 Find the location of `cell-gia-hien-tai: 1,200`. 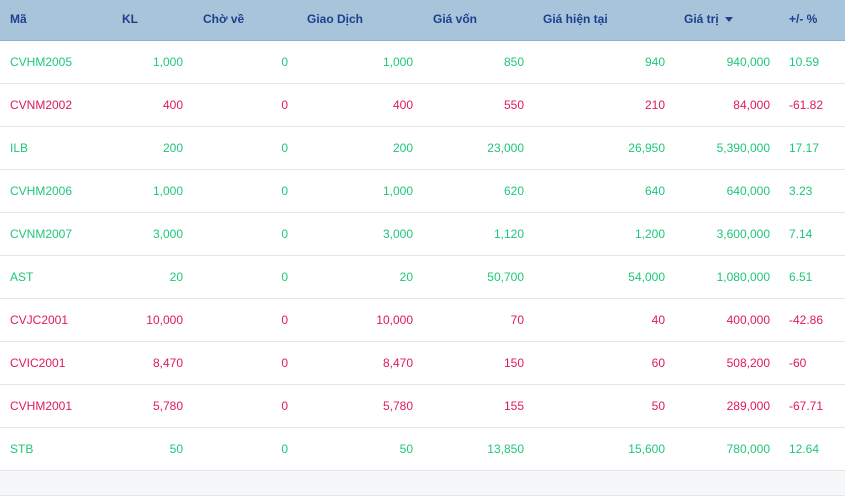

cell-gia-hien-tai: 1,200 is located at coordinates (649, 234).